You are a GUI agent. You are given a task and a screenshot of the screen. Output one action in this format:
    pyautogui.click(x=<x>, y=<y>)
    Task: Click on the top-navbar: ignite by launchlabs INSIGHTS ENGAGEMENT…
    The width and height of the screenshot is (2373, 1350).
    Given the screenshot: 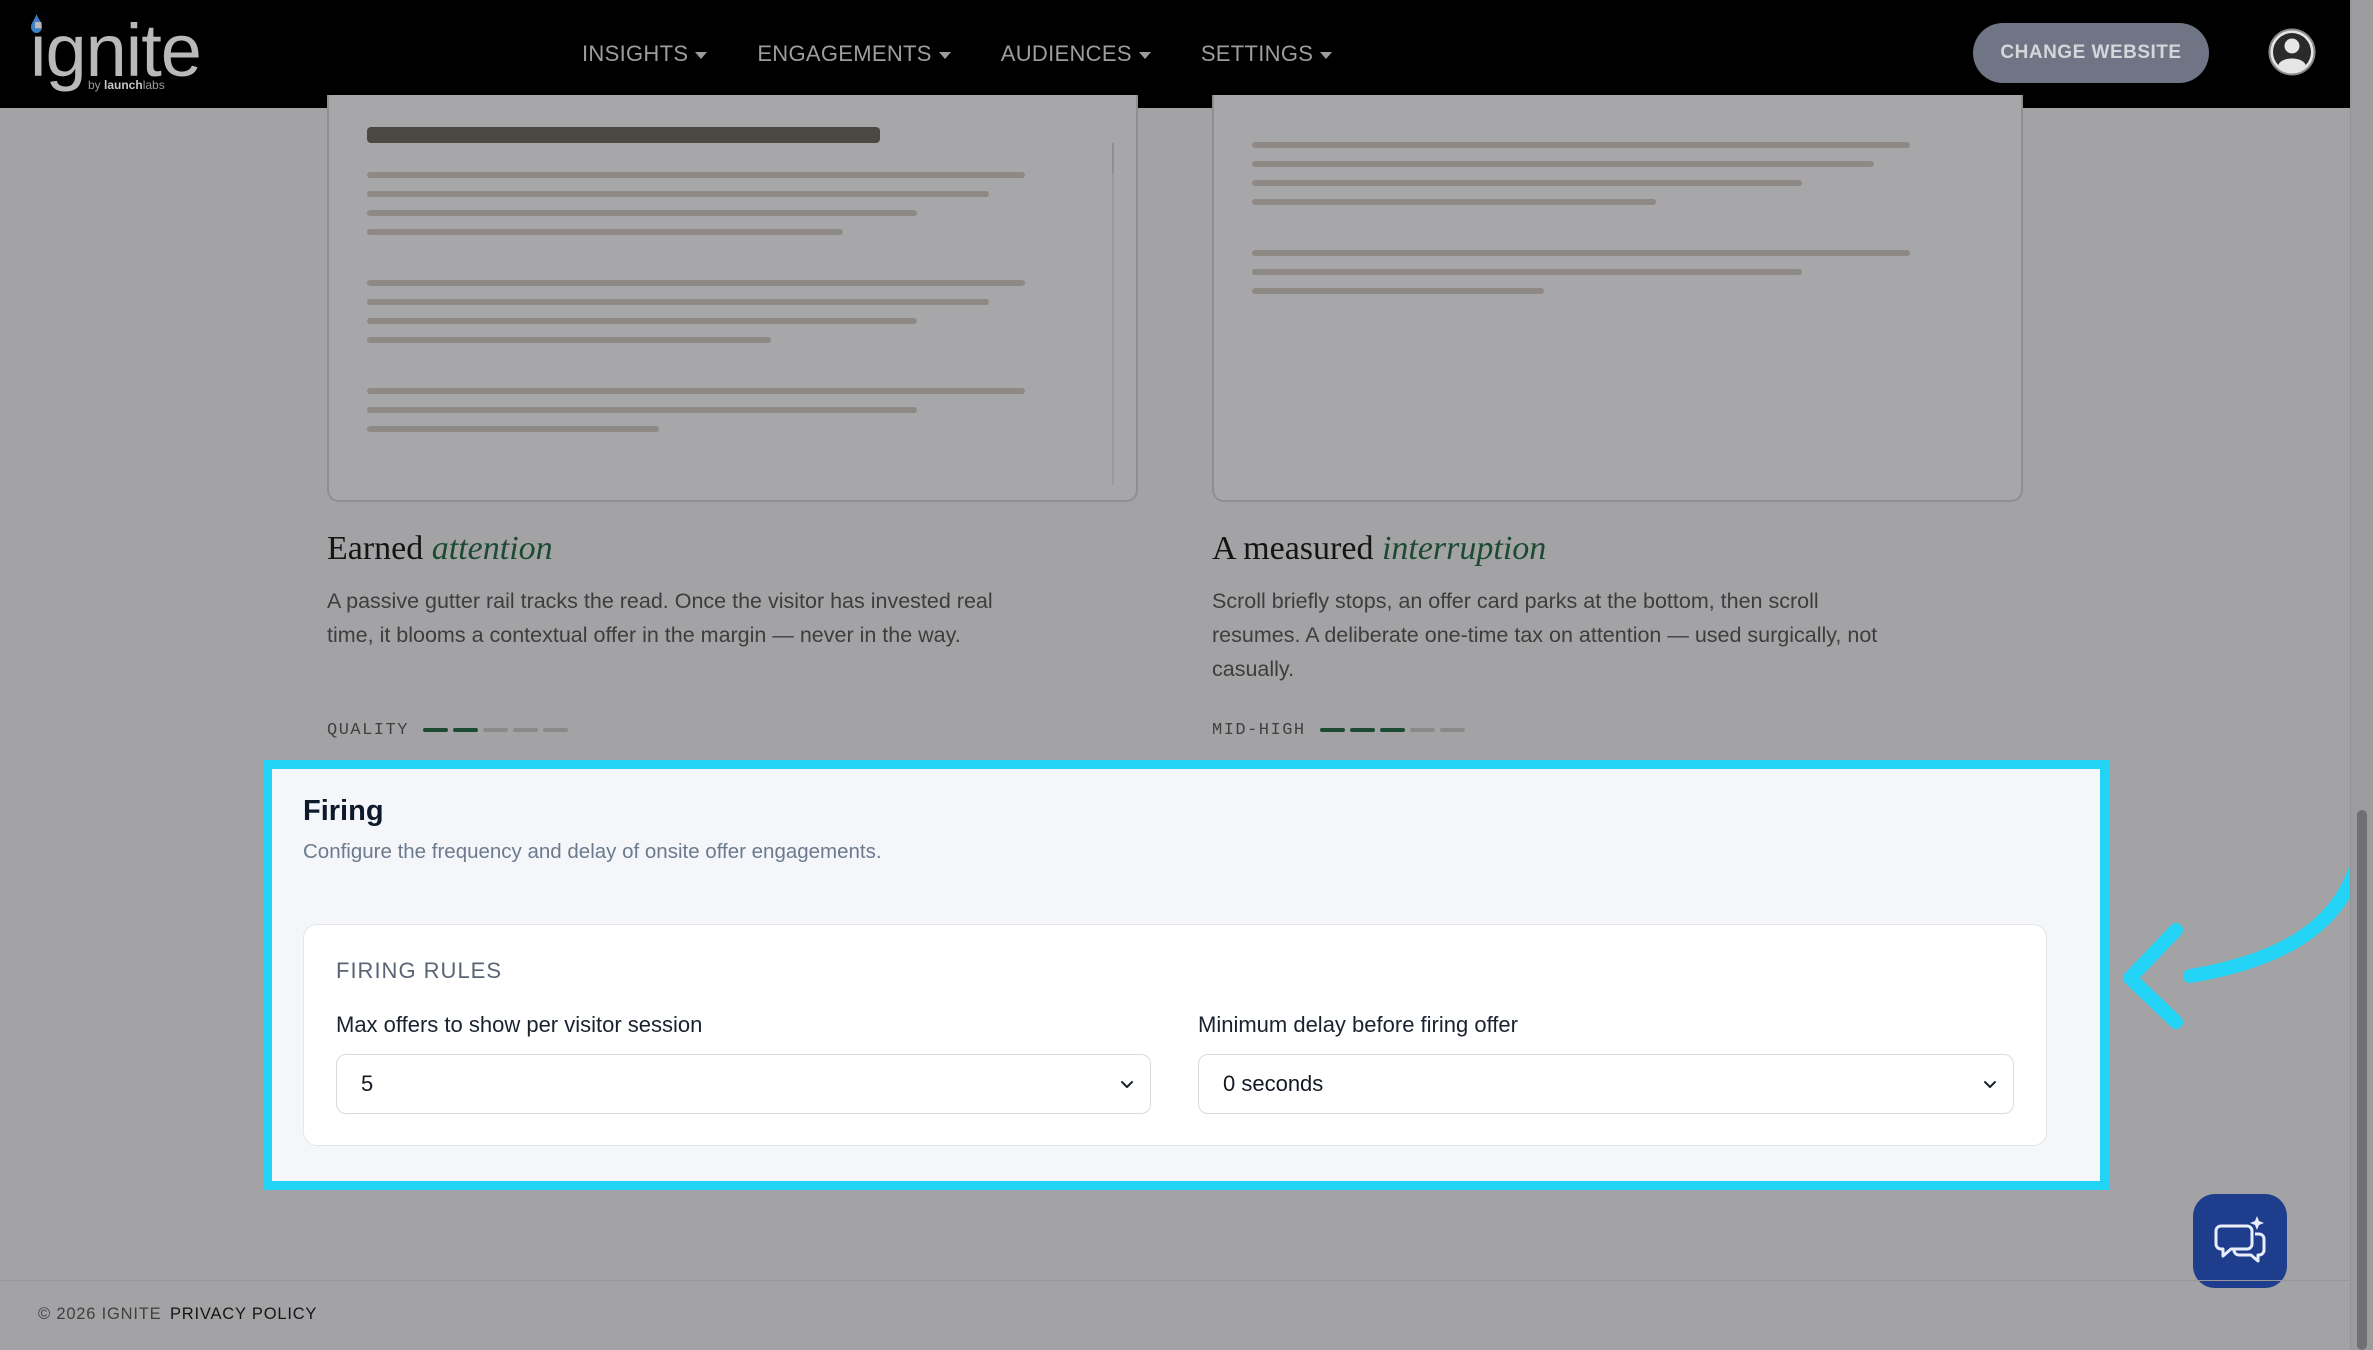 What is the action you would take?
    pyautogui.click(x=1175, y=54)
    